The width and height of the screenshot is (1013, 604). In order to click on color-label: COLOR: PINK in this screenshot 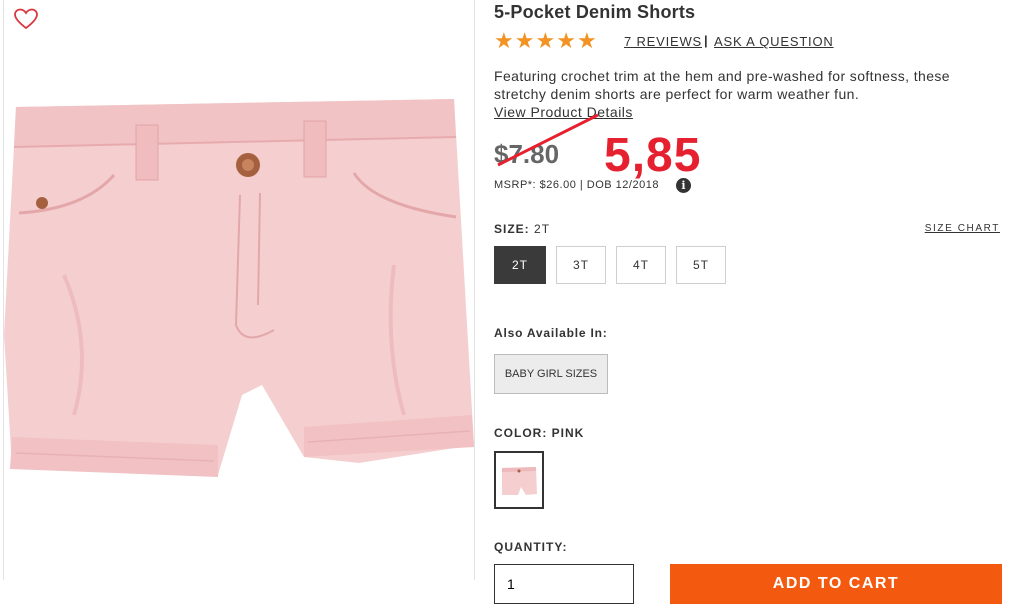, I will do `click(539, 433)`.